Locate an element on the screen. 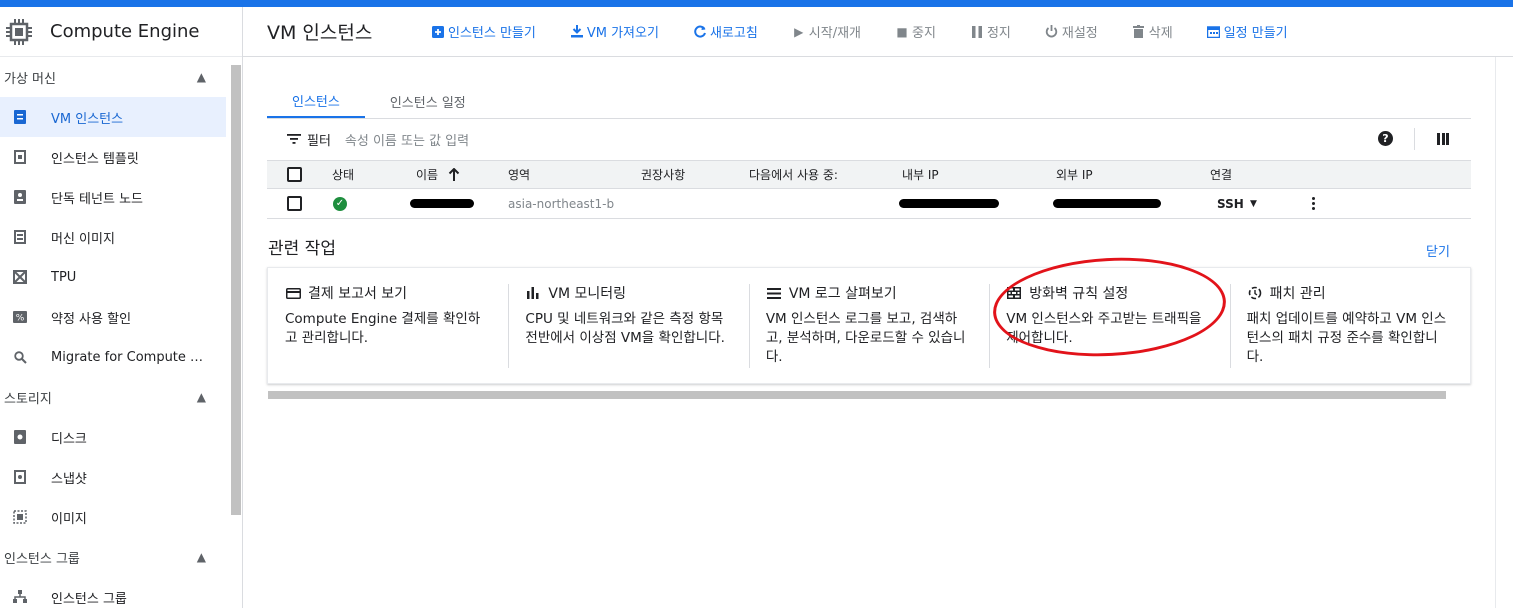  import-vm-label: VM 가져오기 is located at coordinates (622, 33).